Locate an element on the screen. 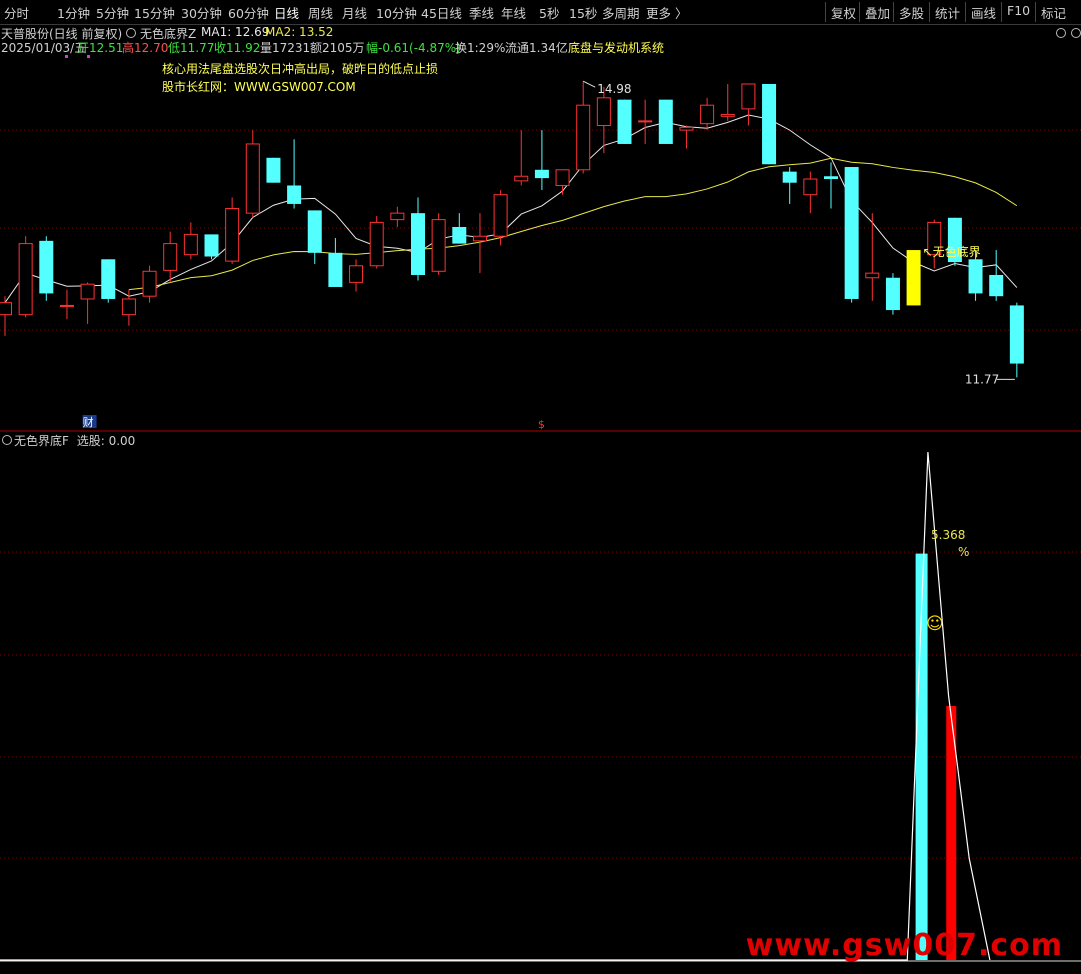  high-arrow is located at coordinates (589, 84).